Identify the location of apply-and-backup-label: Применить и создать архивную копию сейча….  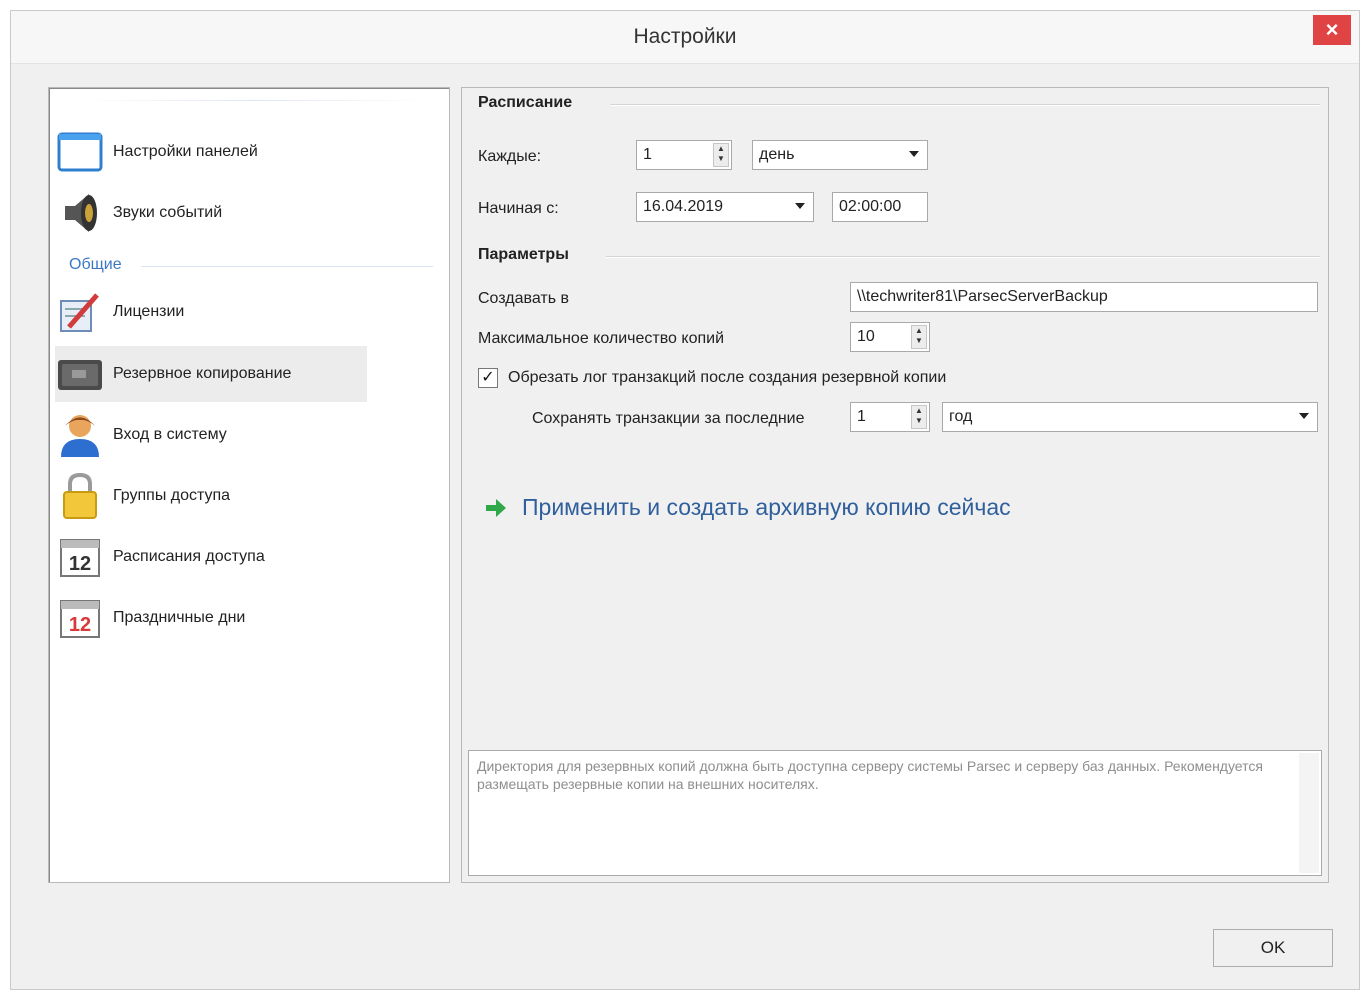
(766, 507).